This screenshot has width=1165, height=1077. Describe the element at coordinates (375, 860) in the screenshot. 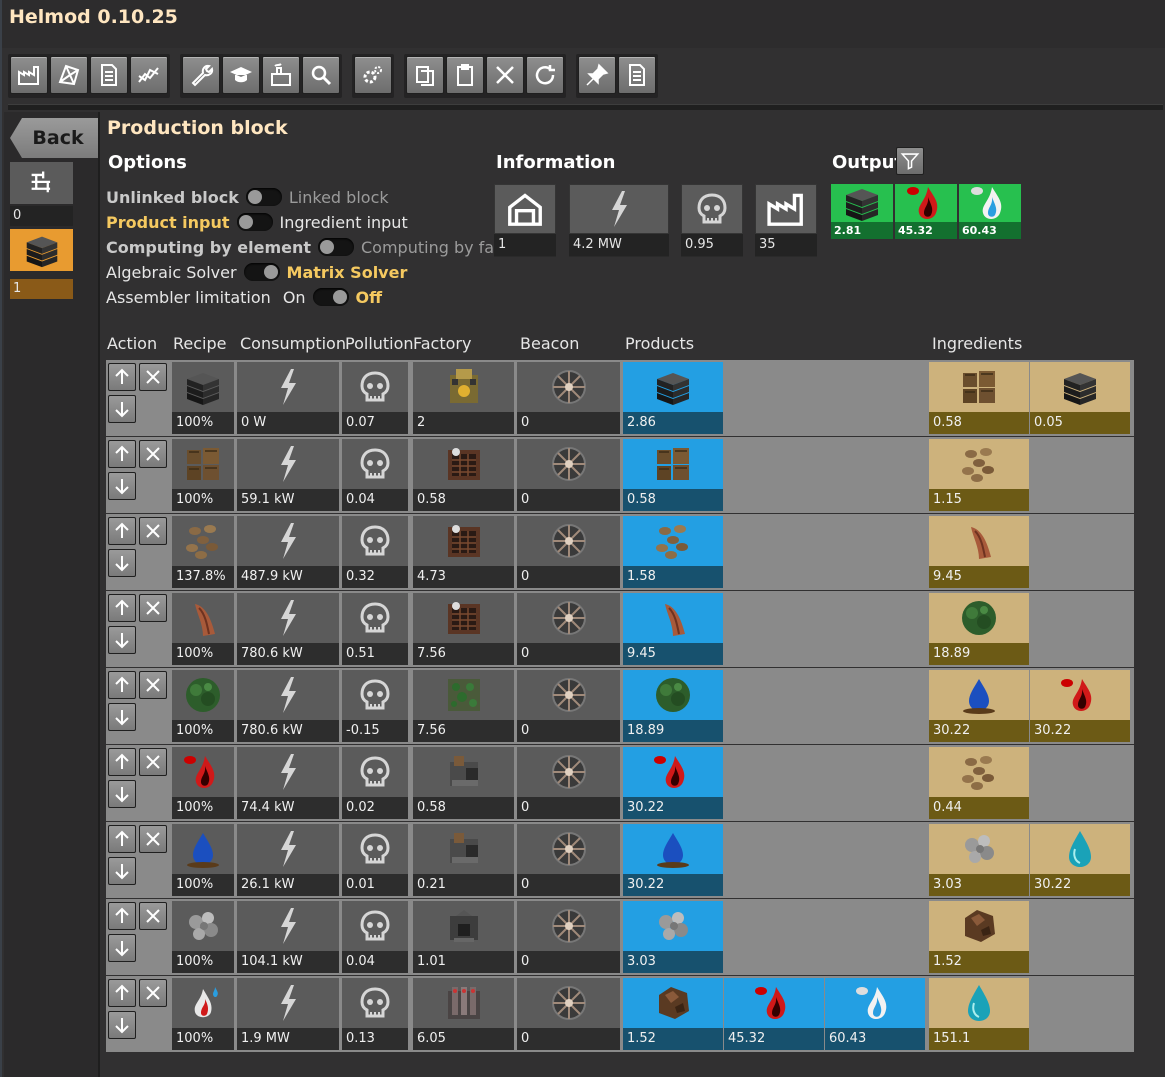

I see `pollution-cell: 0.01` at that location.